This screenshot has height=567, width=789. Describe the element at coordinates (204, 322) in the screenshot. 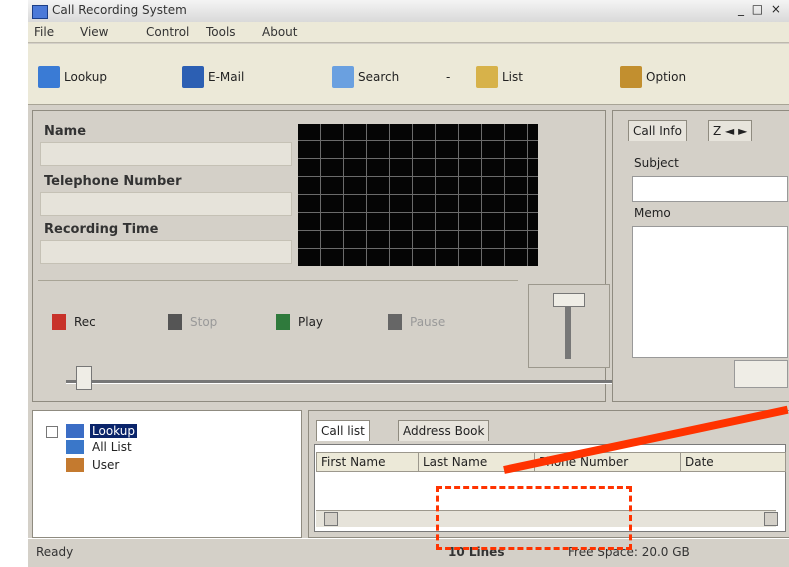

I see `stop-label: Stop` at that location.